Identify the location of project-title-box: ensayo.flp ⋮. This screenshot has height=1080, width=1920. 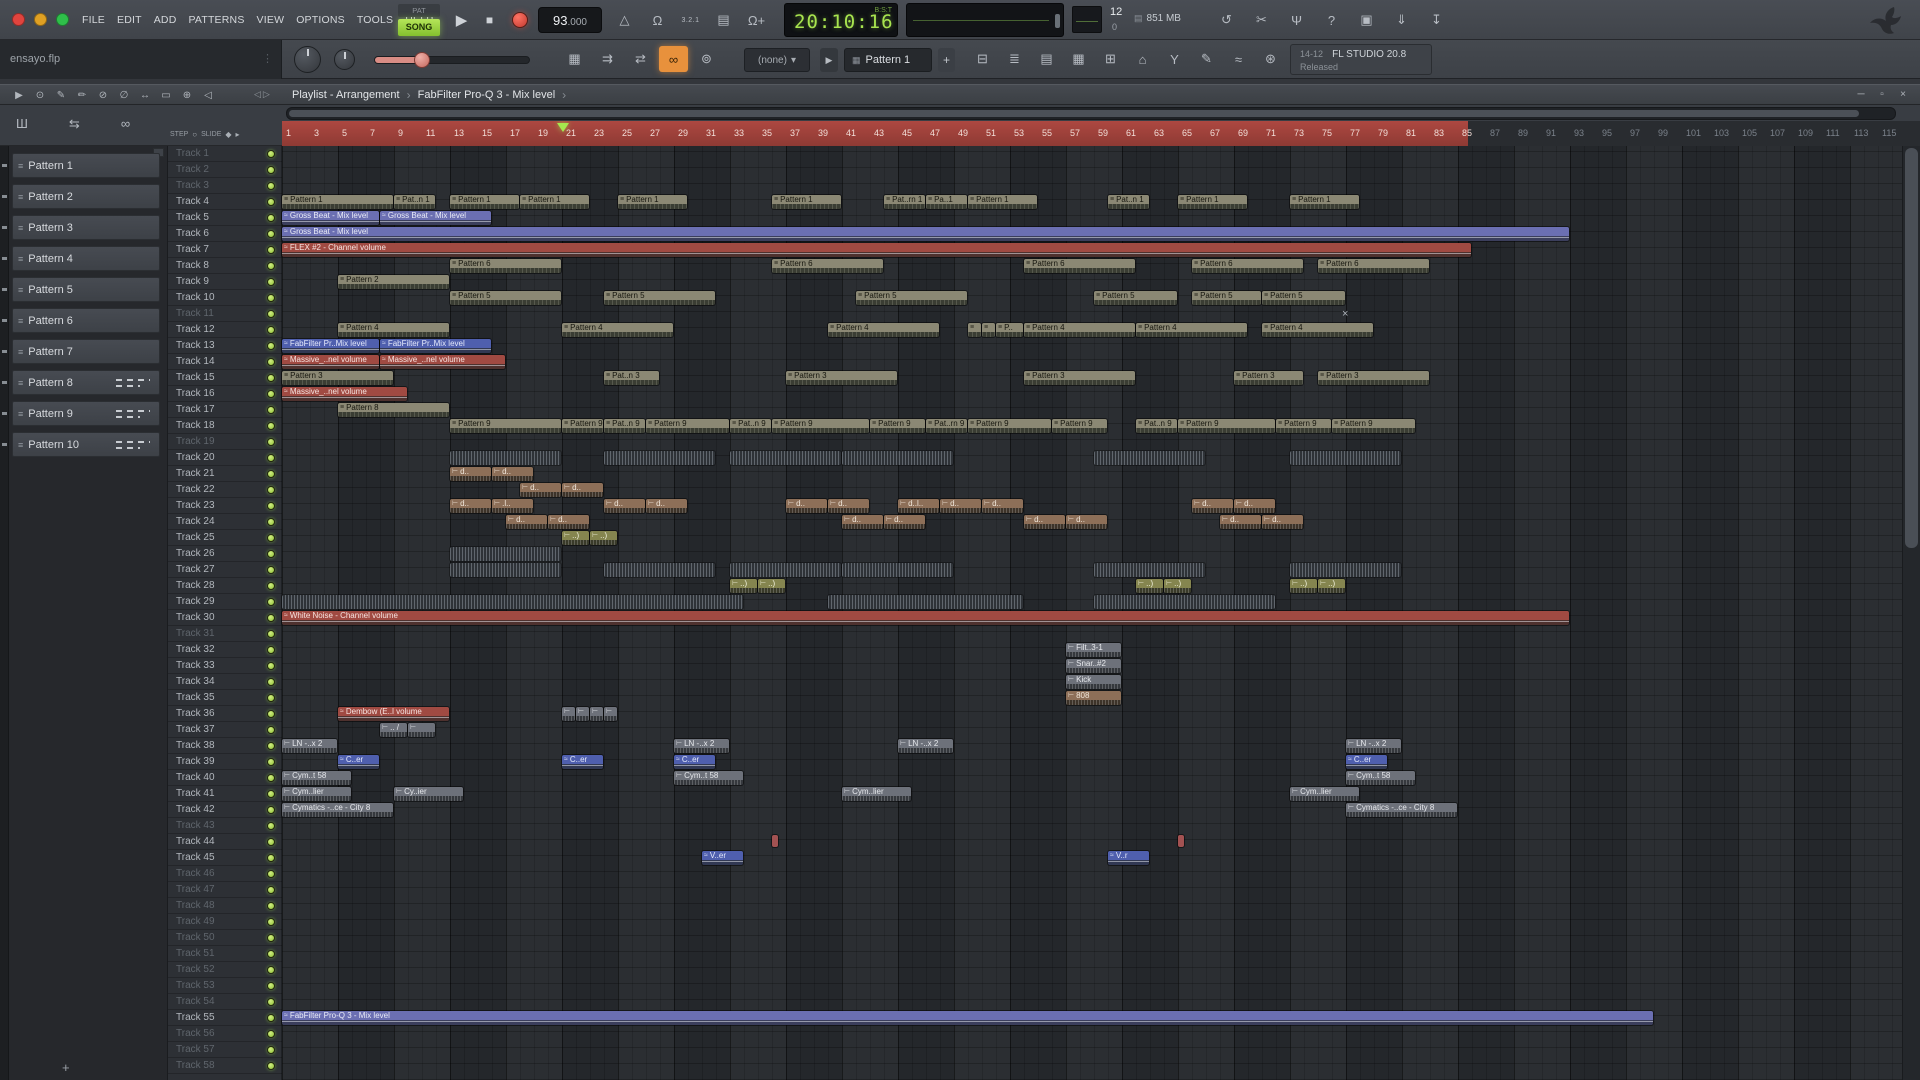
(141, 59).